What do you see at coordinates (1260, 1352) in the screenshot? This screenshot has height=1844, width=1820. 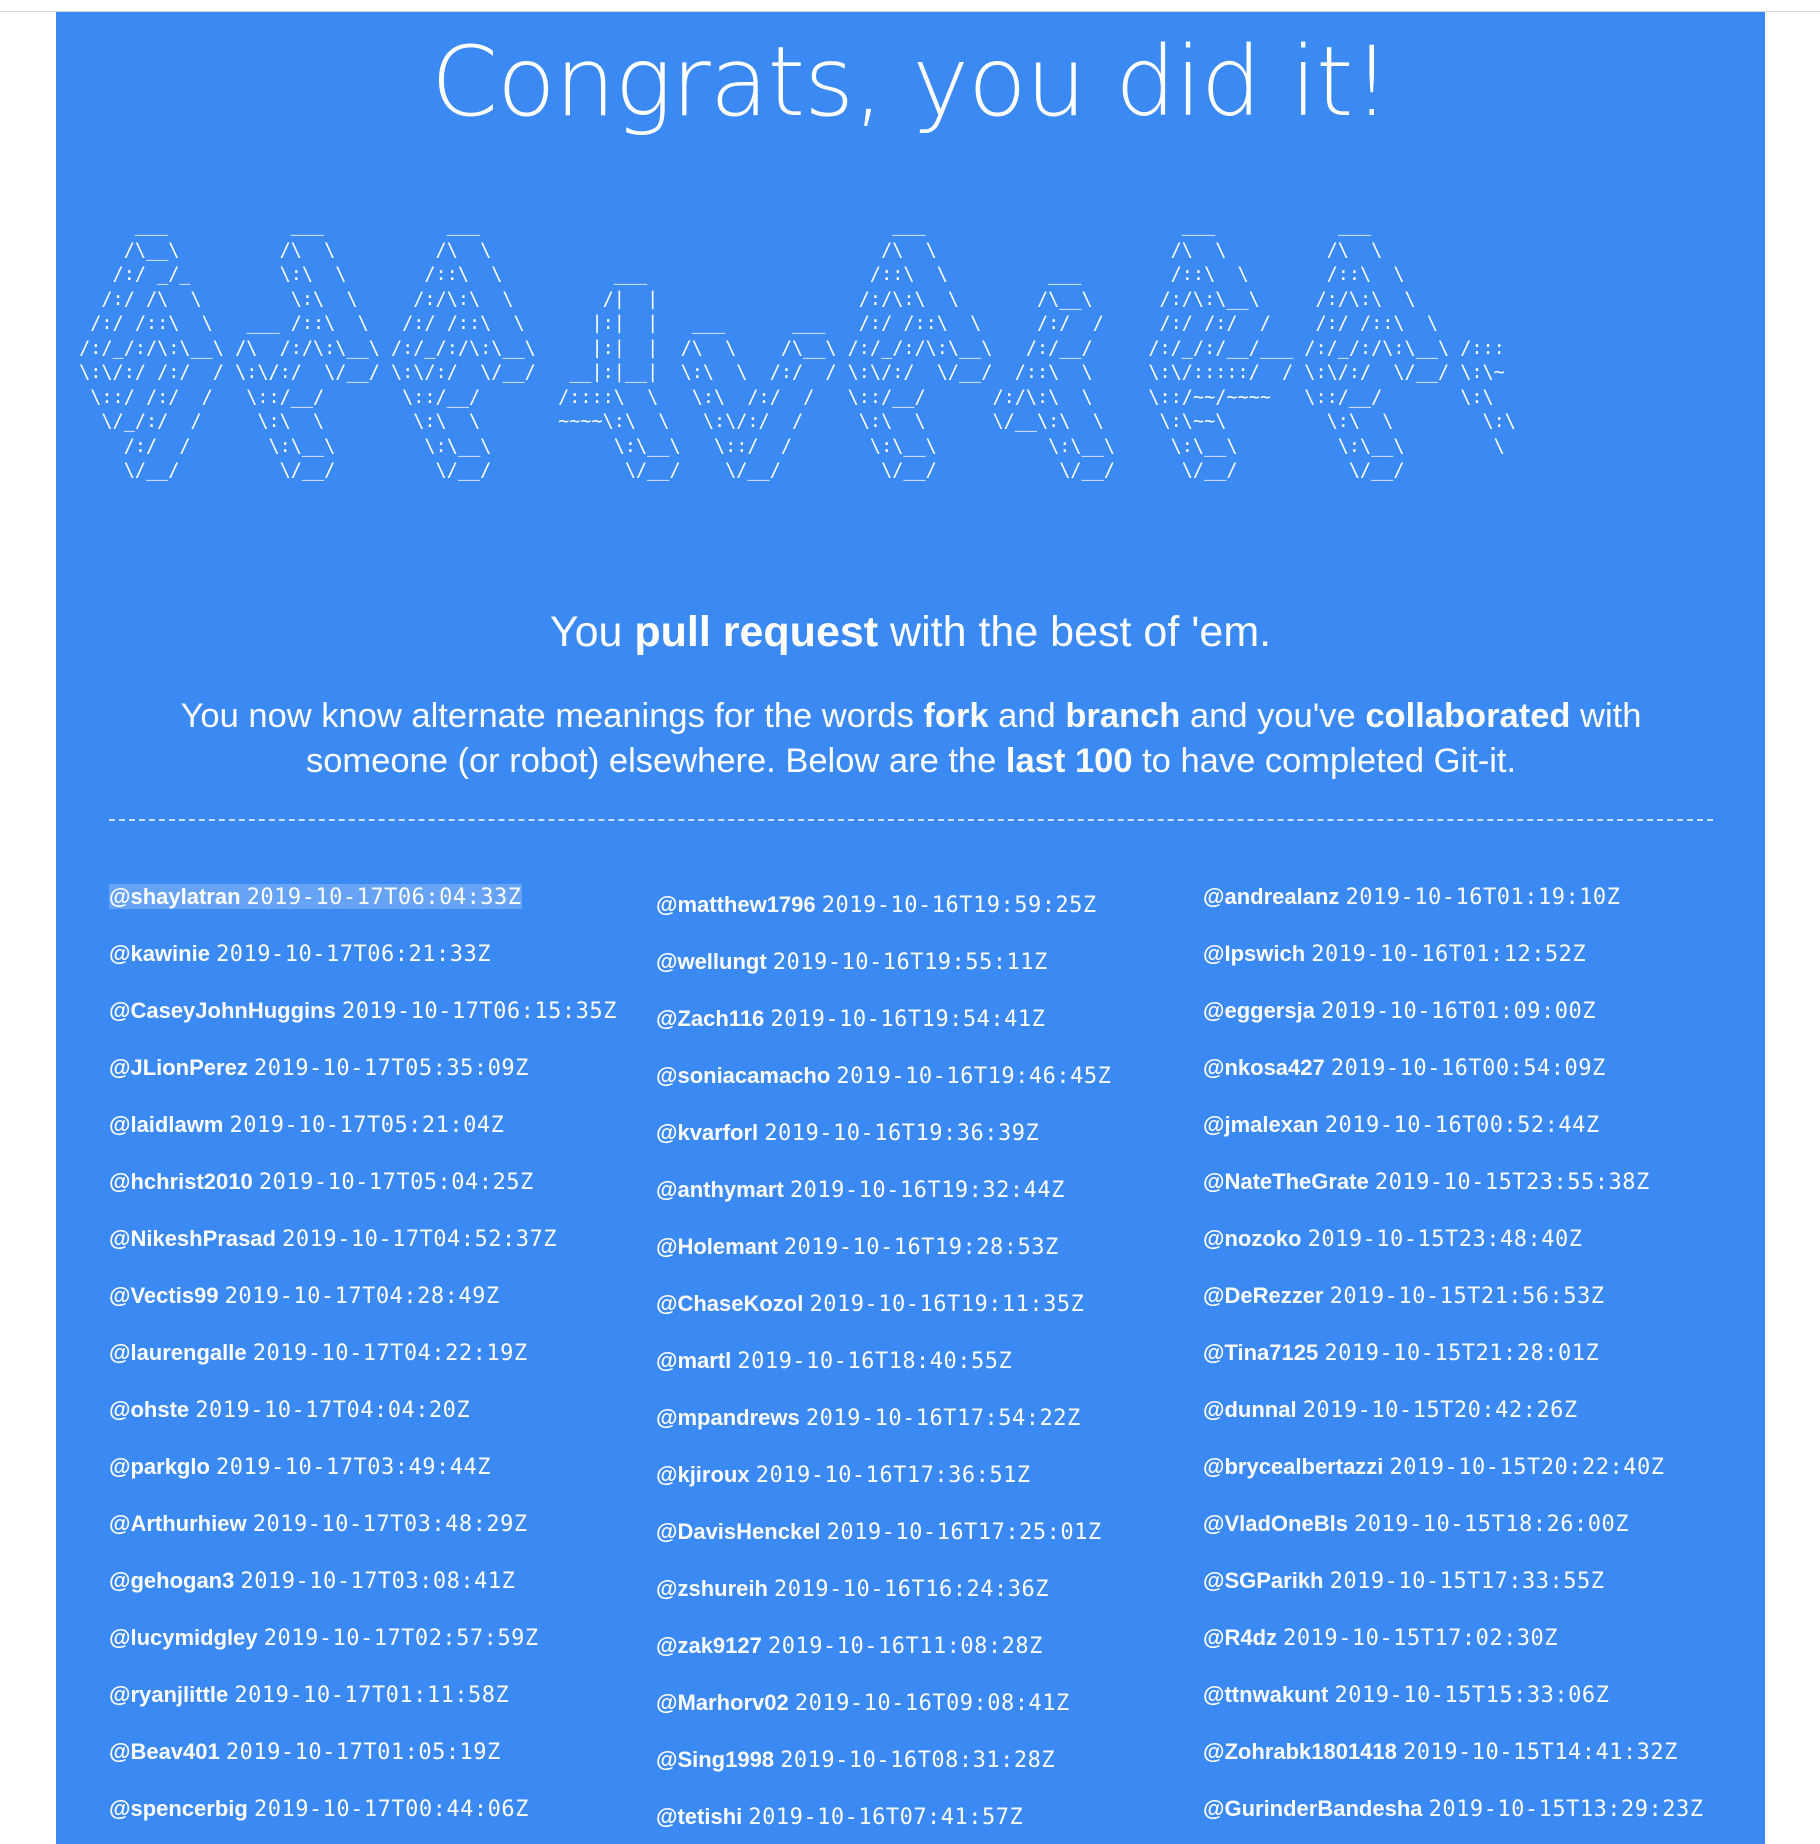 I see `username-link: @Tina7125` at bounding box center [1260, 1352].